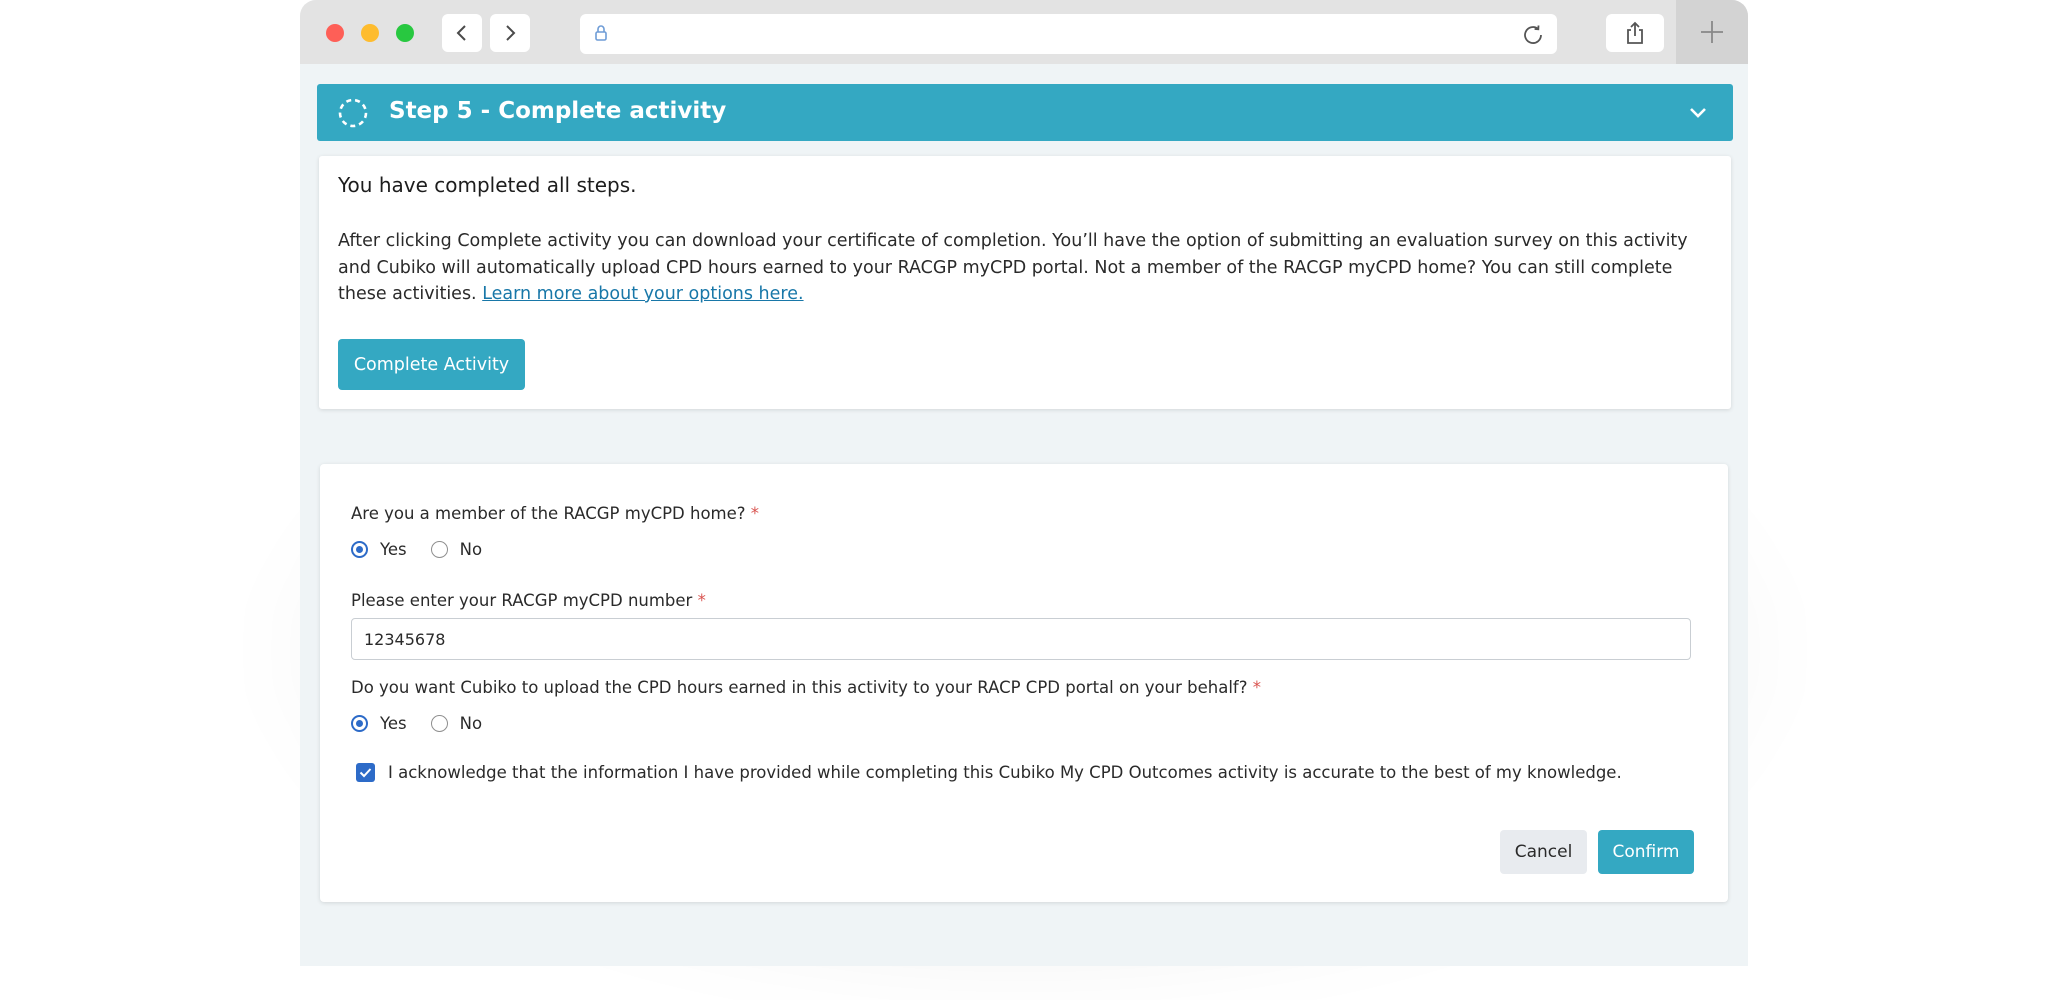 Image resolution: width=2052 pixels, height=1000 pixels. I want to click on chevron-right-icon, so click(511, 33).